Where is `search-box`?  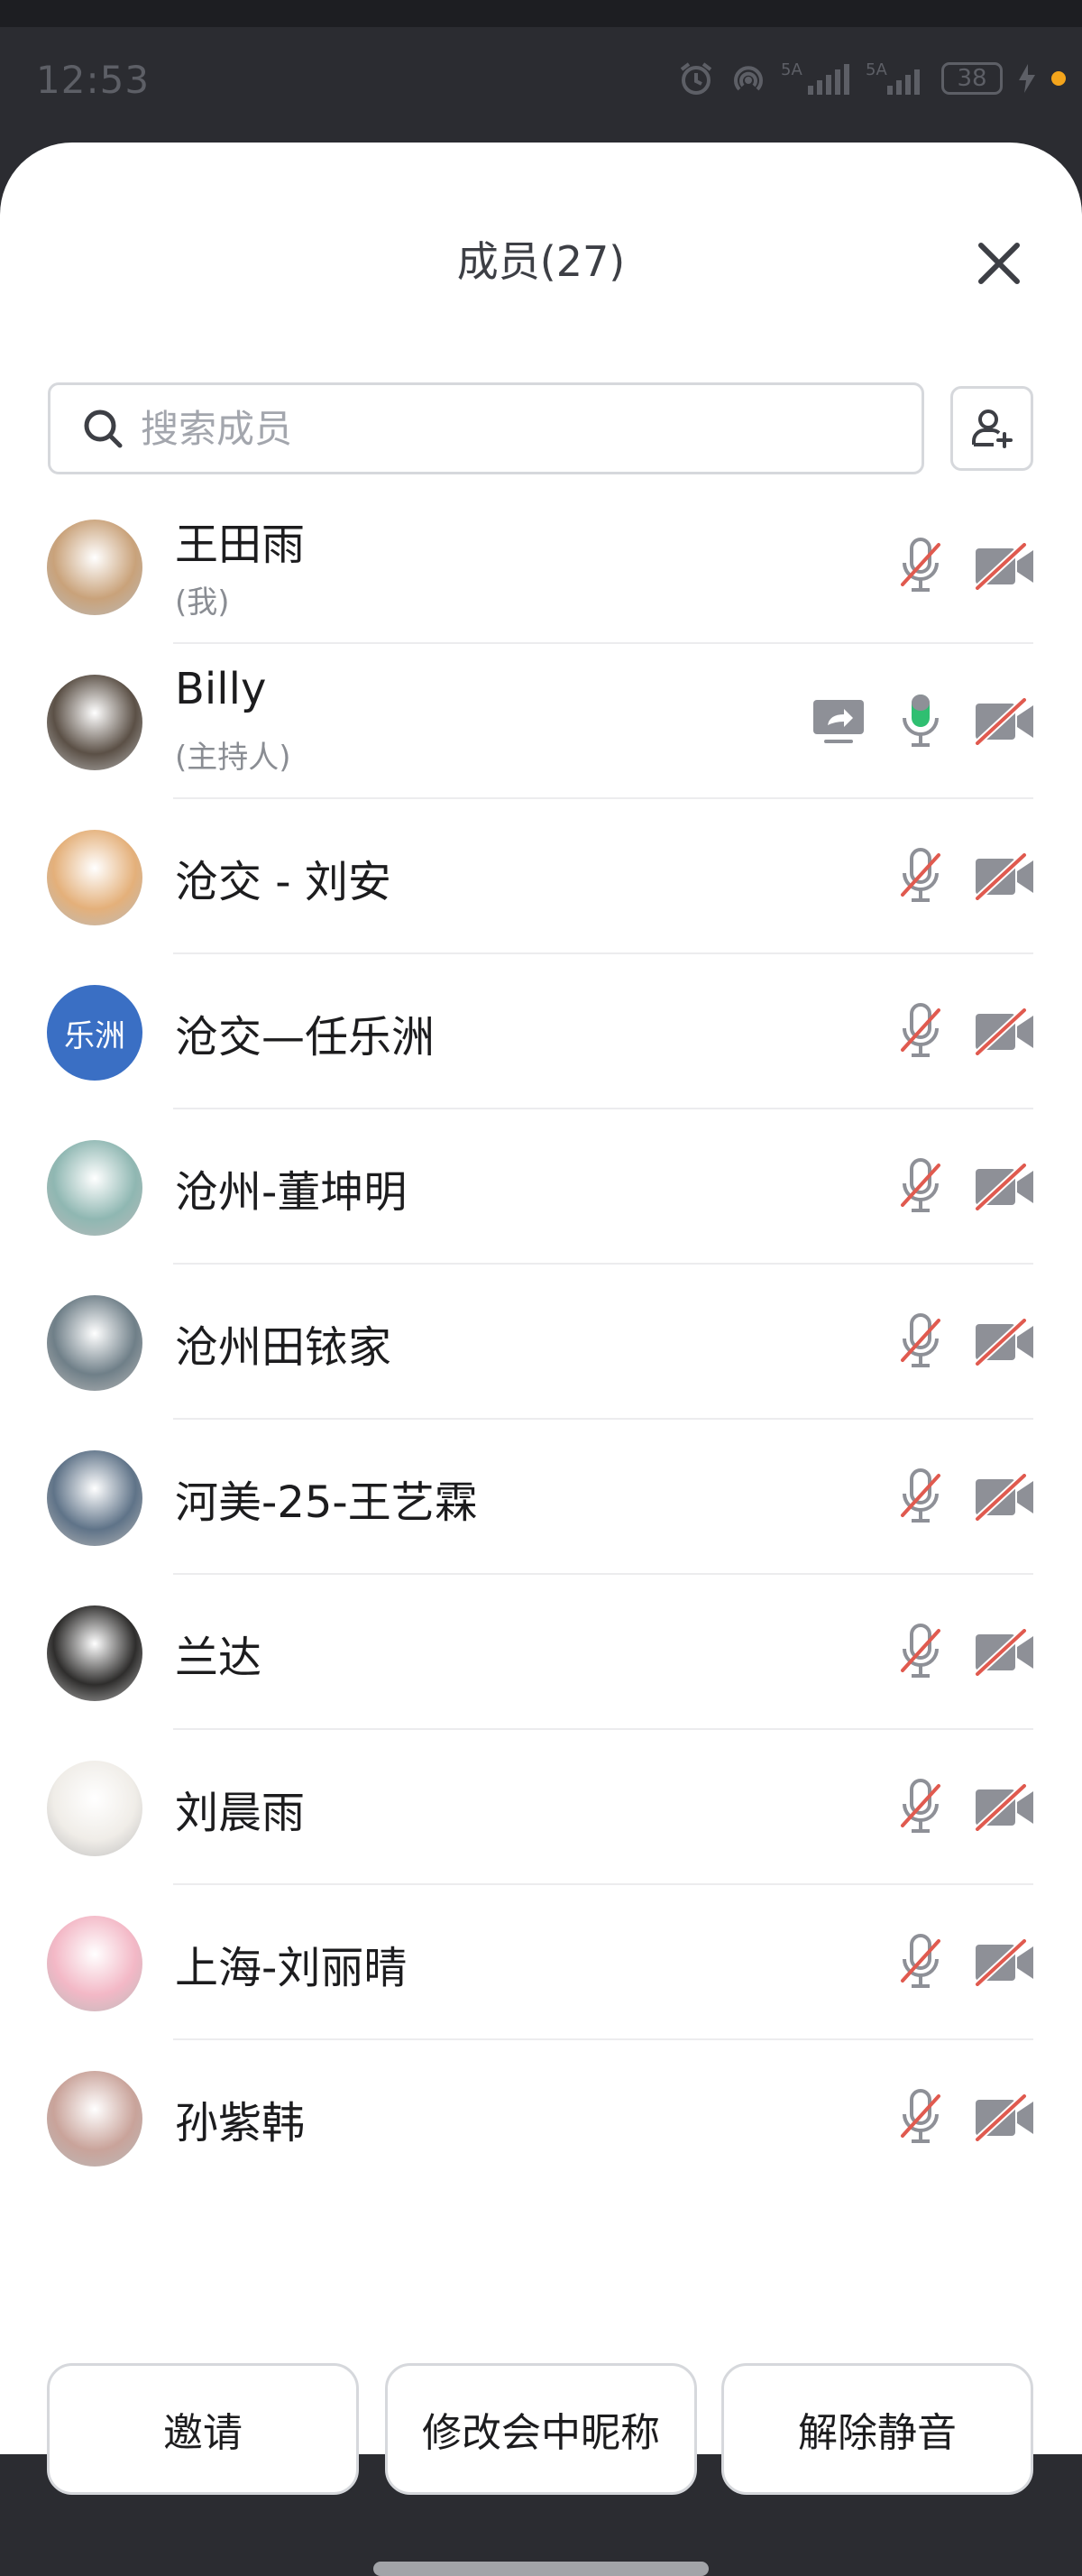 search-box is located at coordinates (486, 428).